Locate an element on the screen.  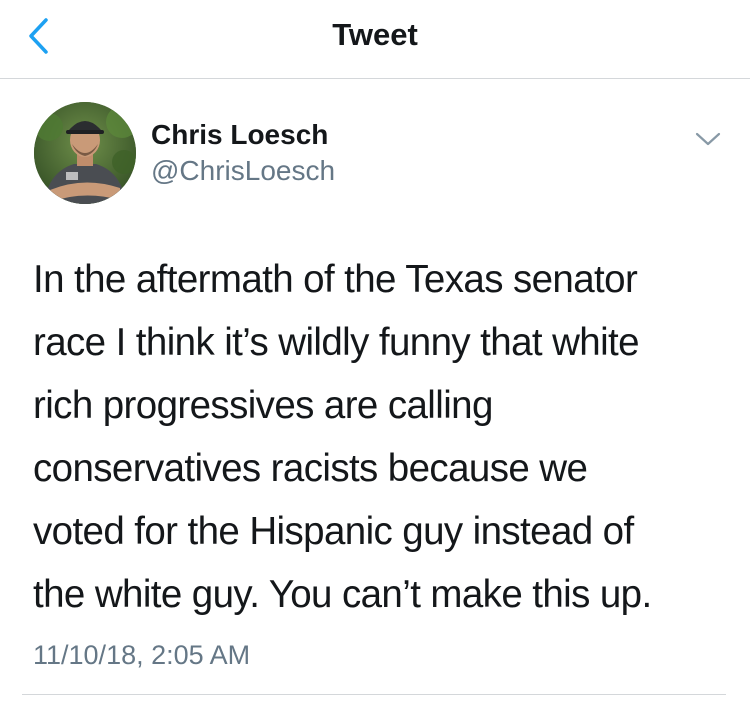
tweet-line: In the aftermath of the Texas senator is located at coordinates (335, 279).